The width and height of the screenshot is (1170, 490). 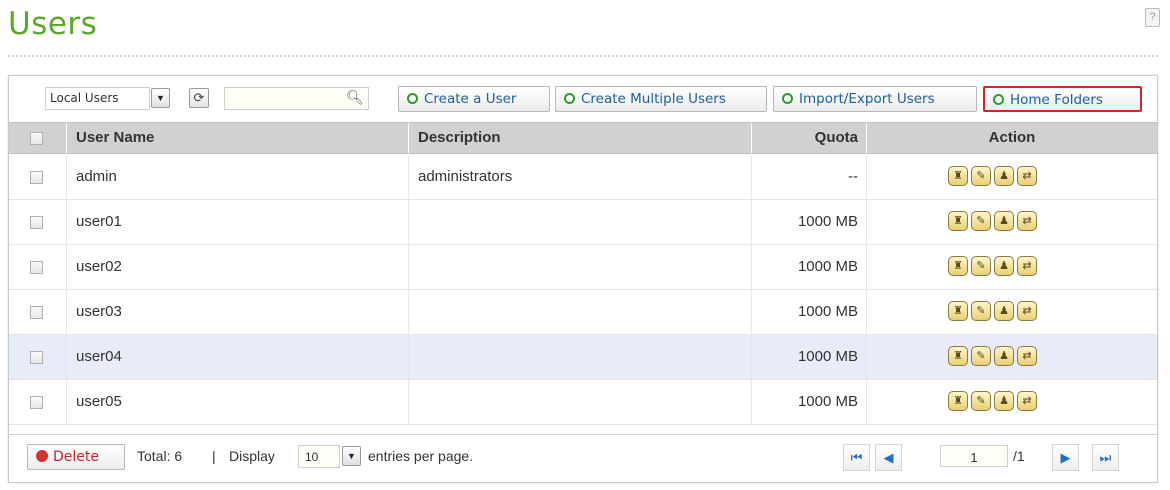 I want to click on display-label: Display, so click(x=252, y=456).